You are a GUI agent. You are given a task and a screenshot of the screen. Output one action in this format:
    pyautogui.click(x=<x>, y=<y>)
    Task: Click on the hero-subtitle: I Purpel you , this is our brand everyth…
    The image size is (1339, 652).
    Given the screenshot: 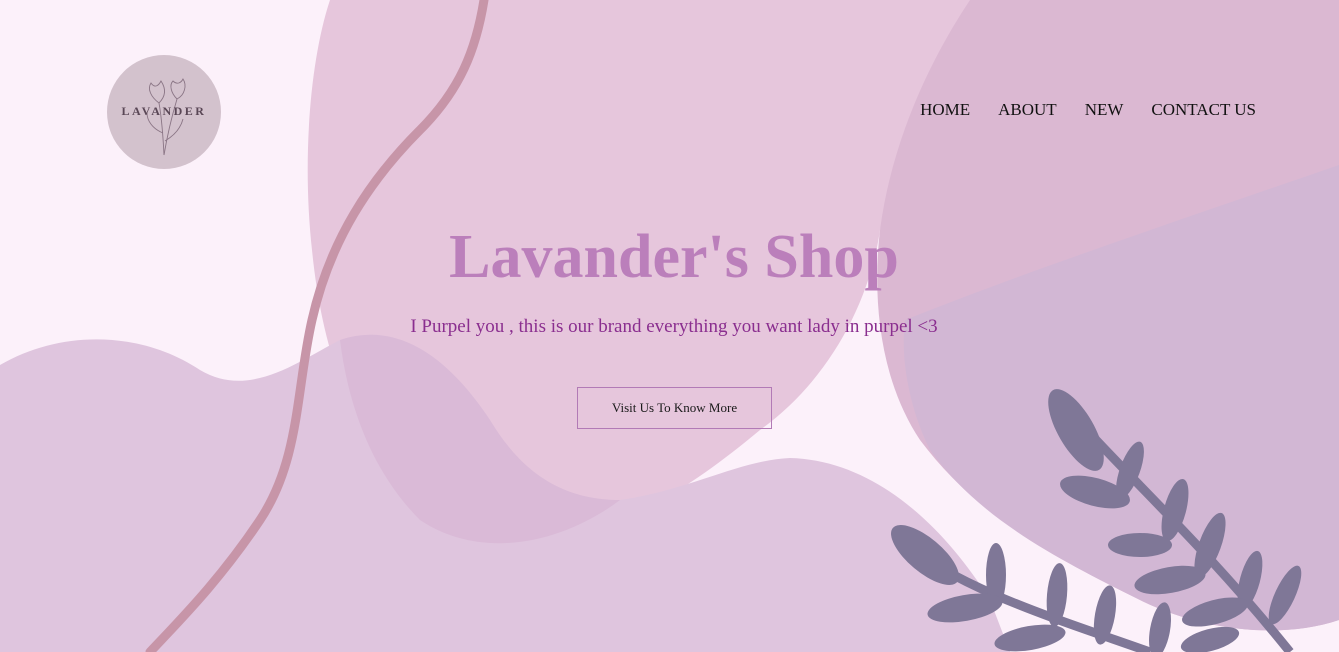 What is the action you would take?
    pyautogui.click(x=674, y=326)
    